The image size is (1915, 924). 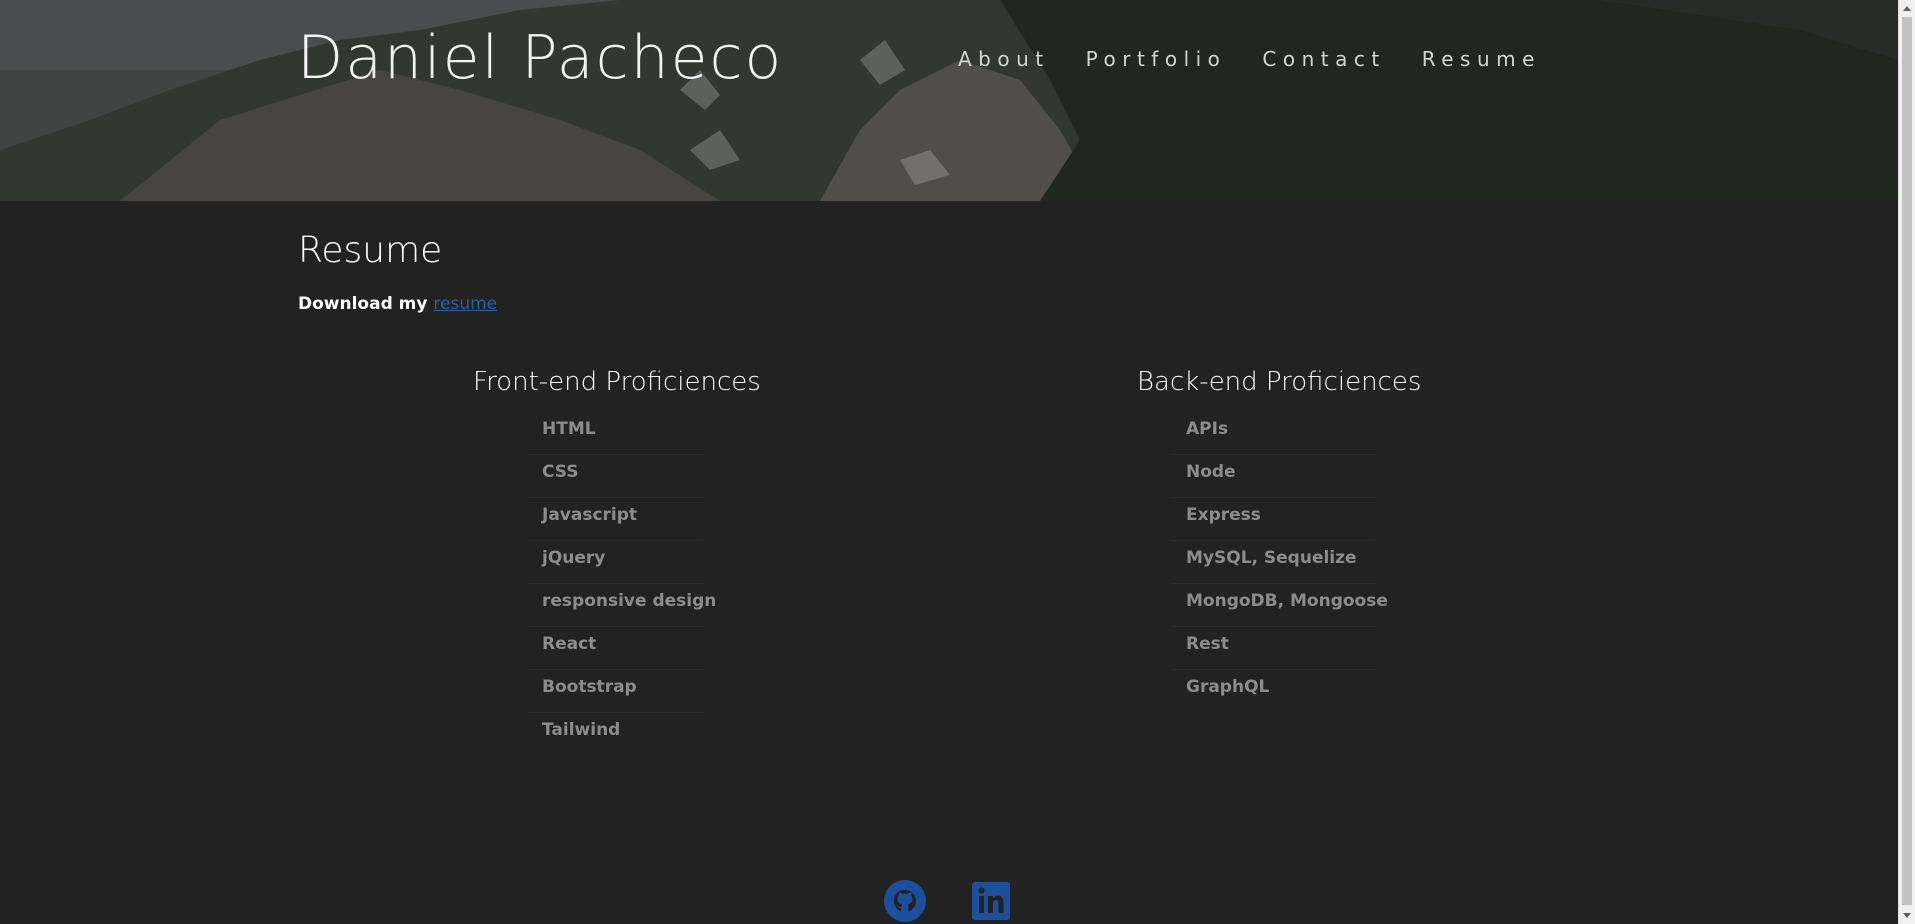 I want to click on list-item: GraphQL, so click(x=1228, y=687).